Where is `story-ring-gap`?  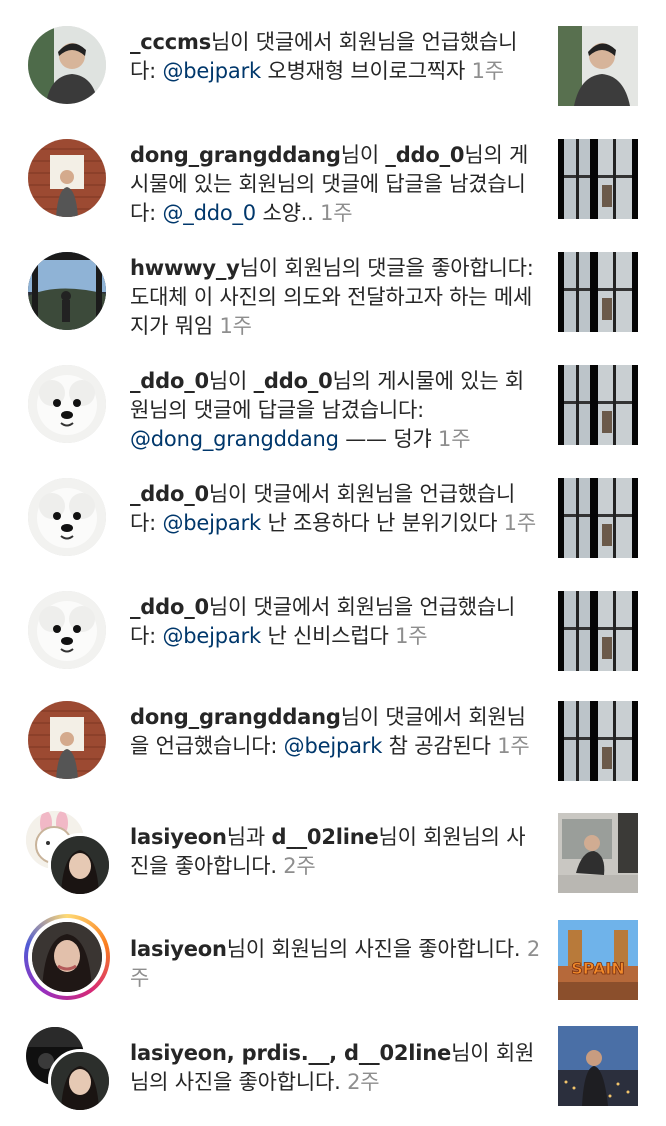
story-ring-gap is located at coordinates (67, 957).